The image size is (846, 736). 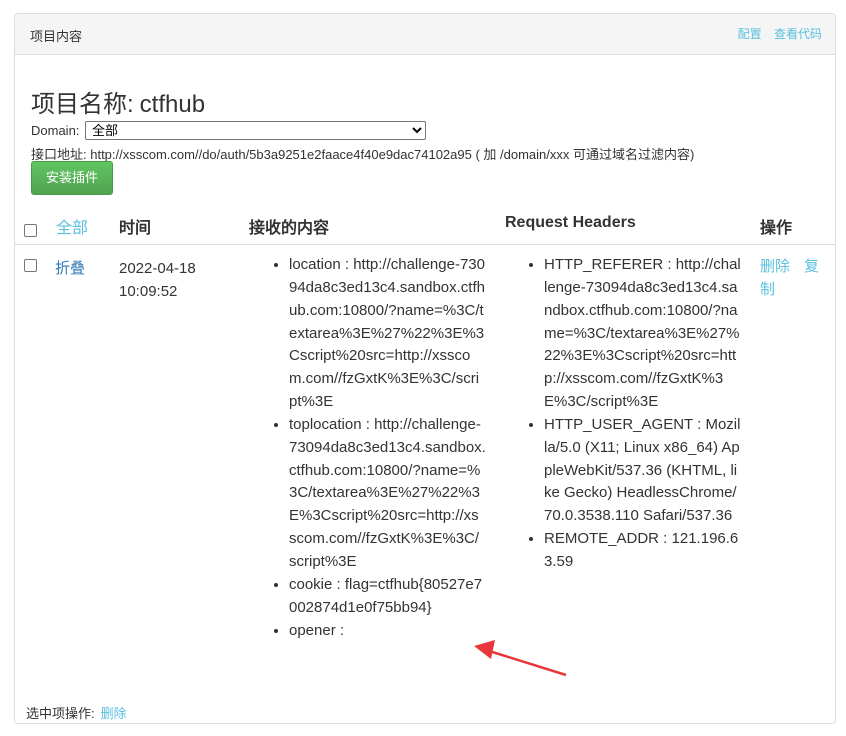 I want to click on annotation-arrow-shaft, so click(x=526, y=662).